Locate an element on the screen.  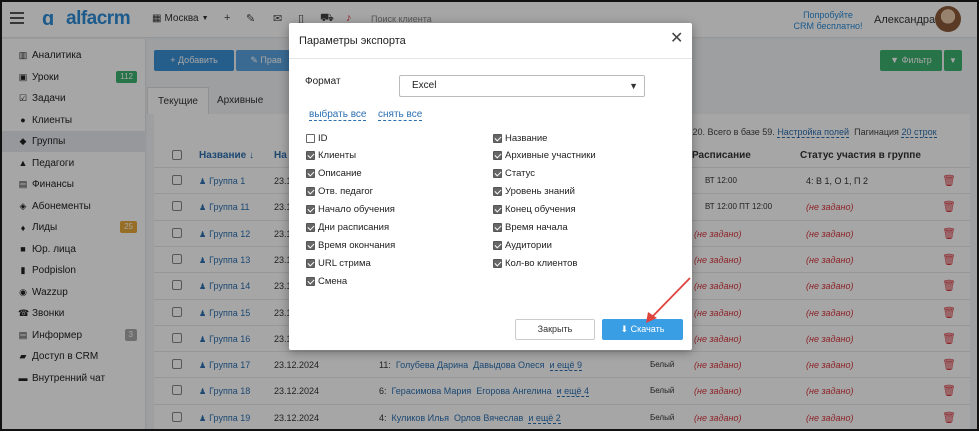
annotation-arrow is located at coordinates (668, 300).